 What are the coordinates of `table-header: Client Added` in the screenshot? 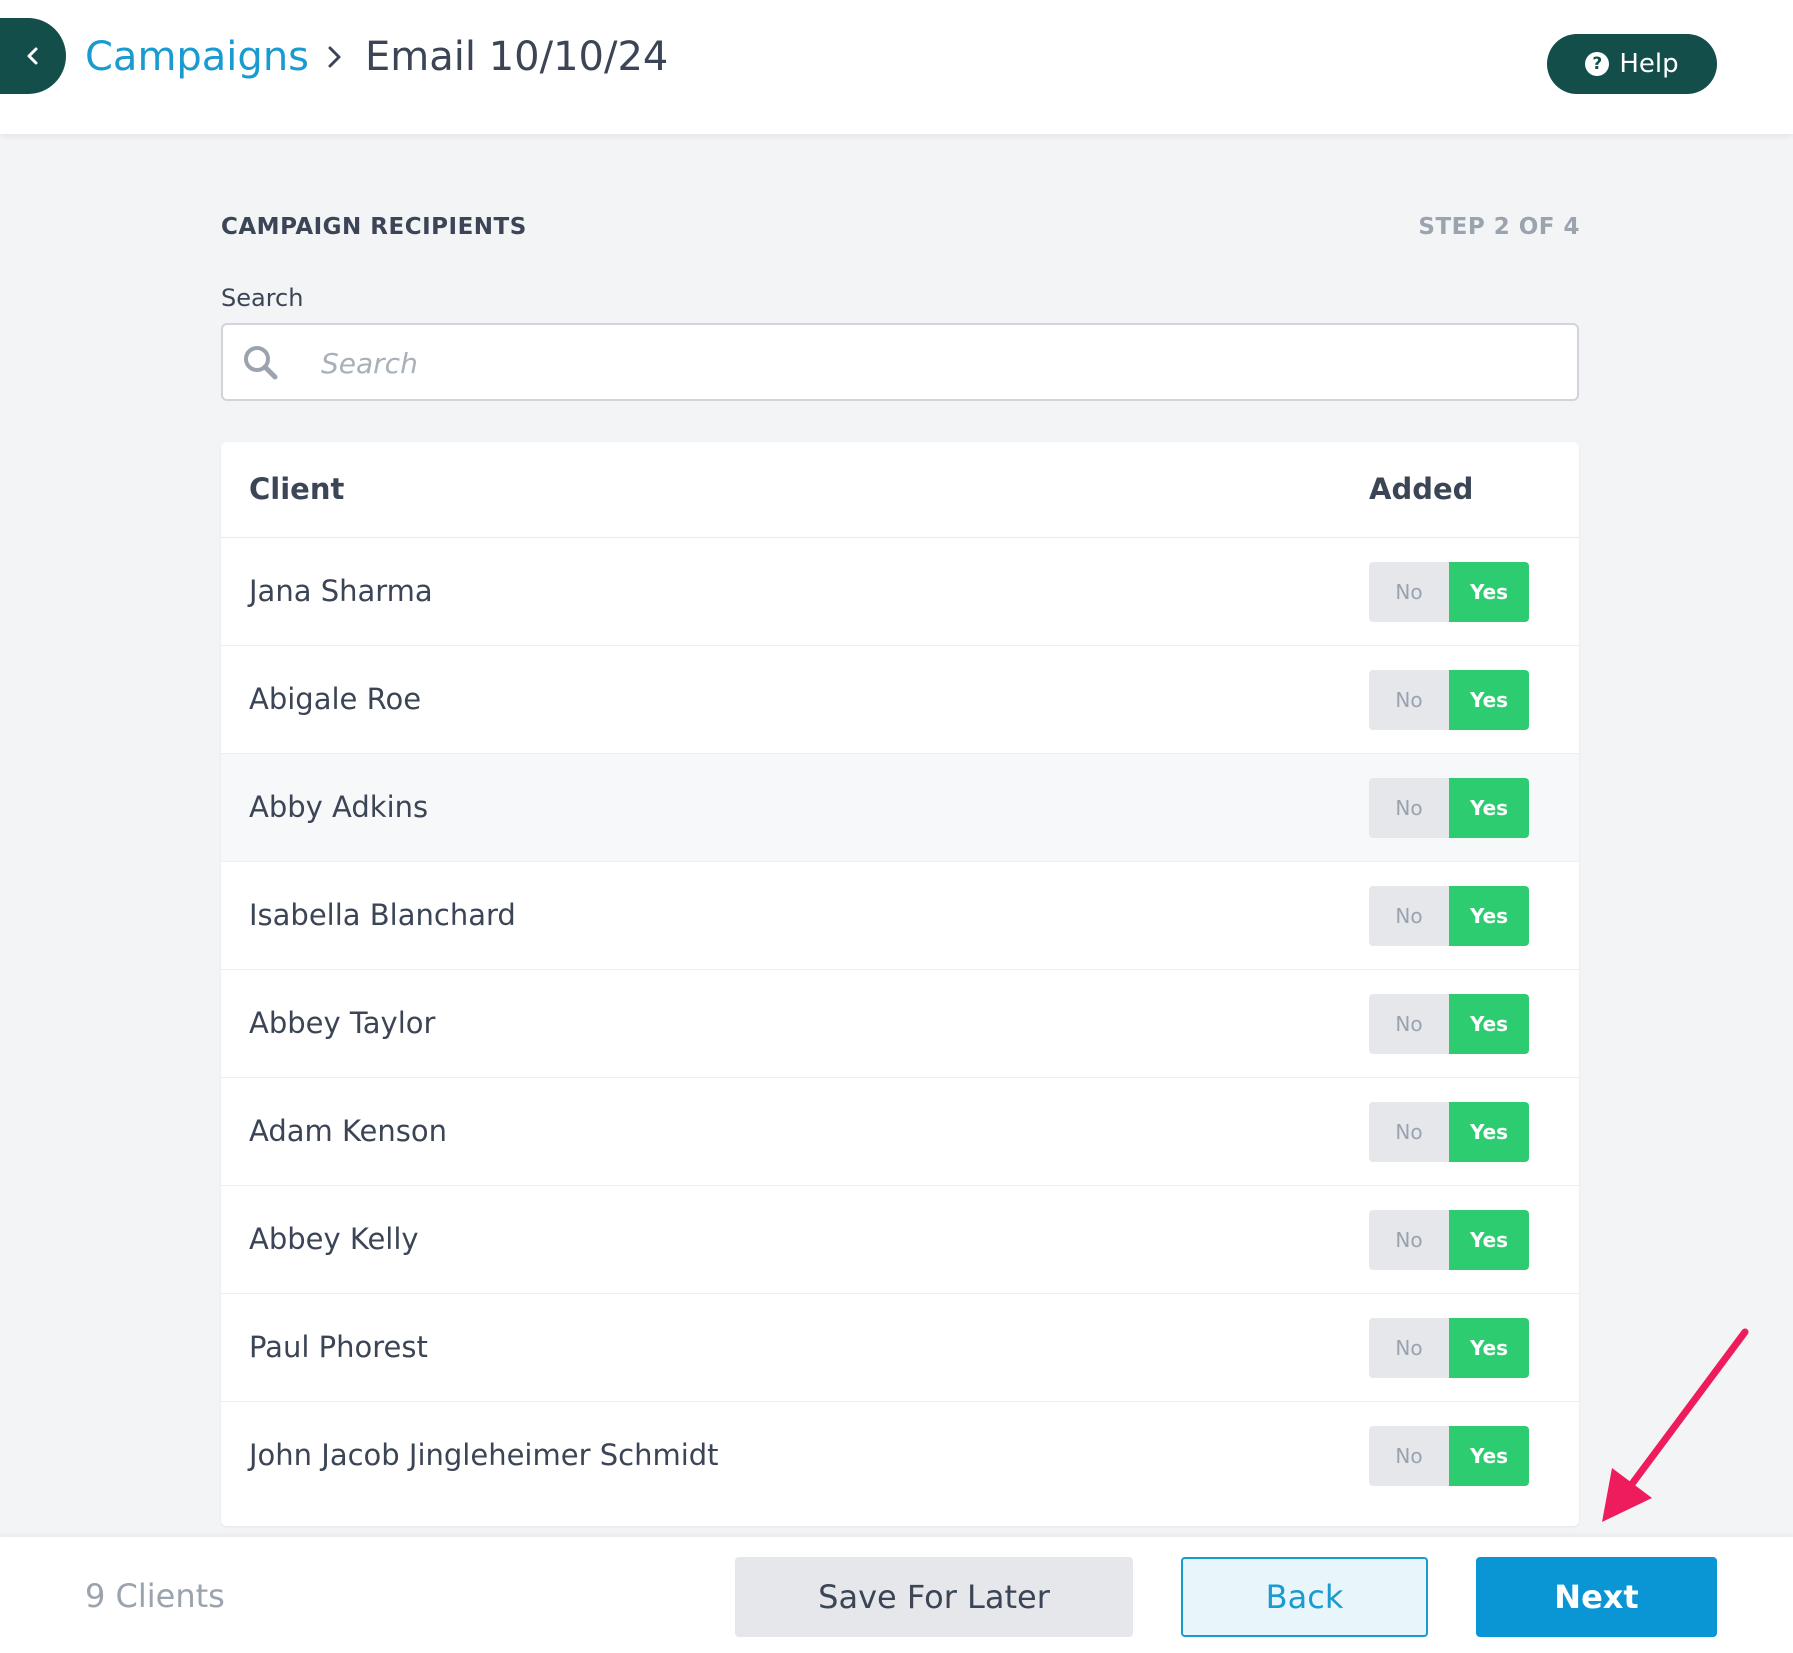 It's located at (900, 490).